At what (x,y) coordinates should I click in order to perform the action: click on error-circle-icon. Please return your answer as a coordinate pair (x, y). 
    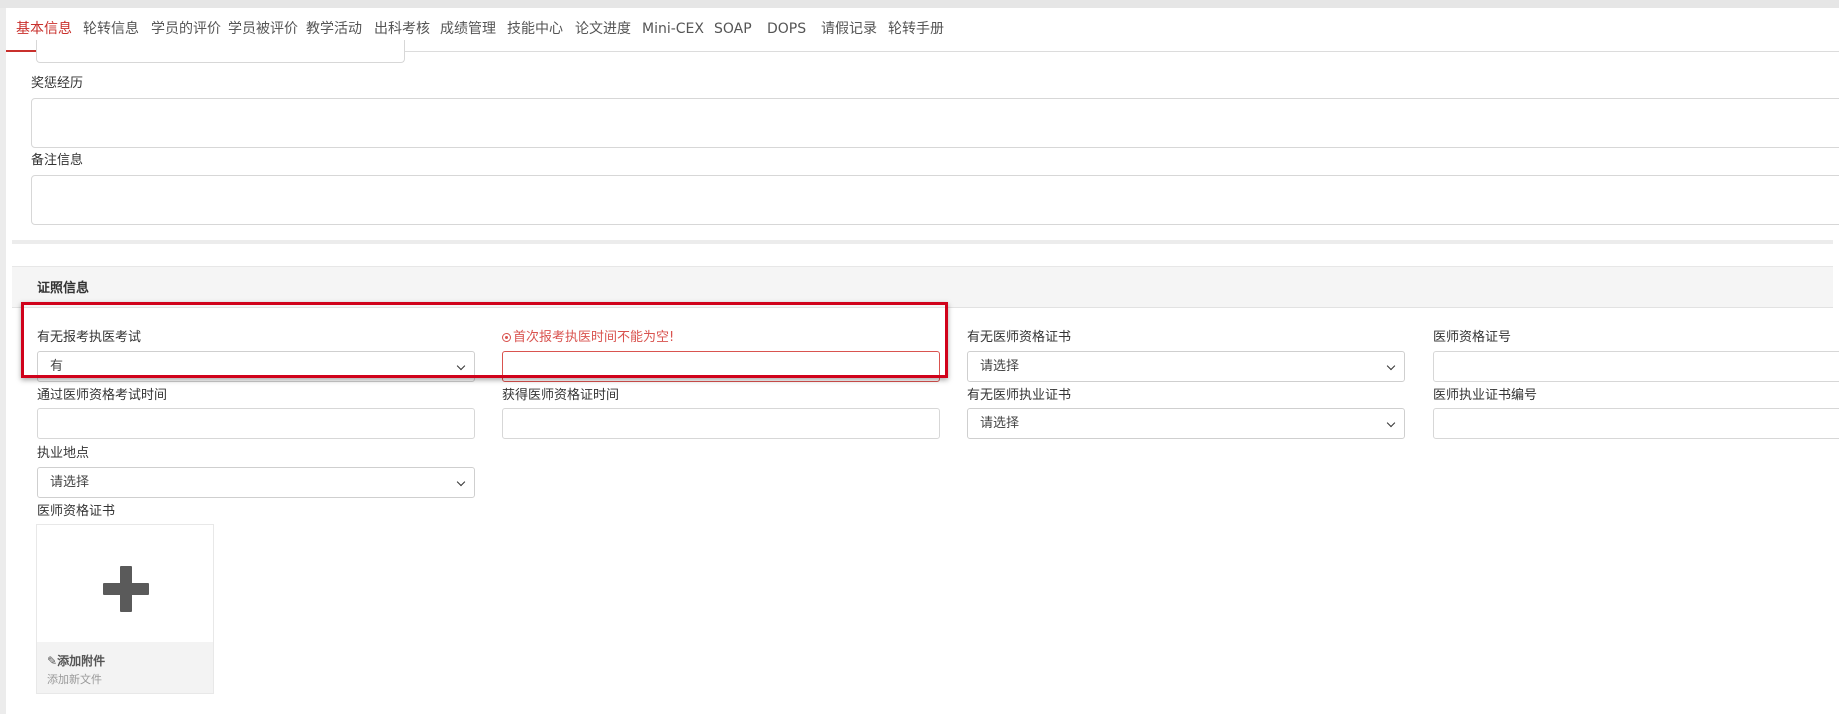
    Looking at the image, I should click on (506, 337).